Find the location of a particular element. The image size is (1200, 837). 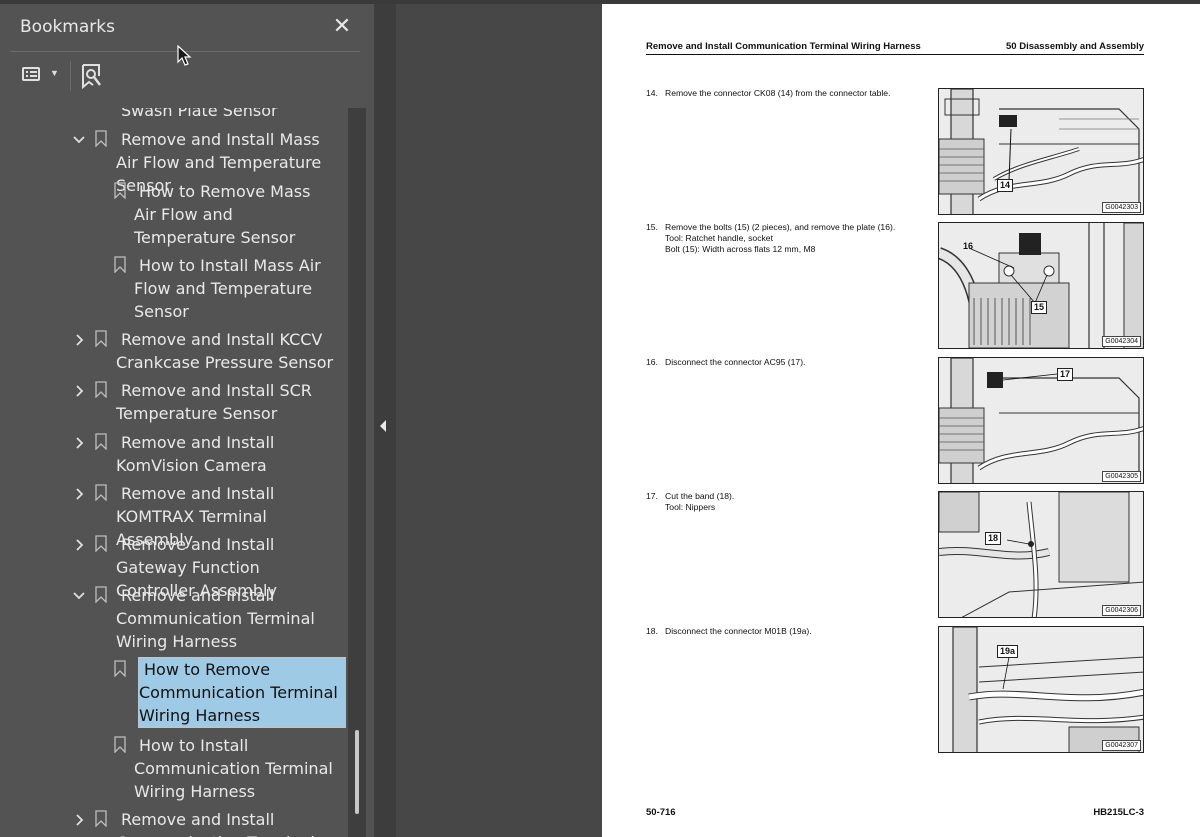

step-figure: 14 G0042303 is located at coordinates (1041, 151).